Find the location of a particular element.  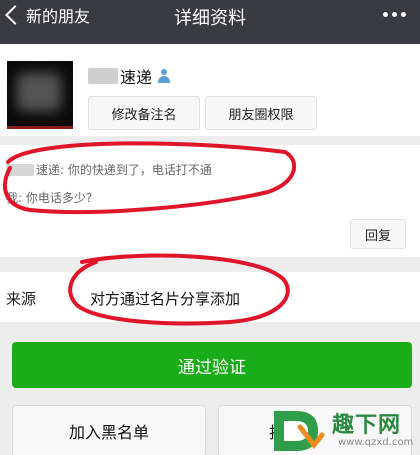

edit-remark-button: 修改备注名 is located at coordinates (144, 113).